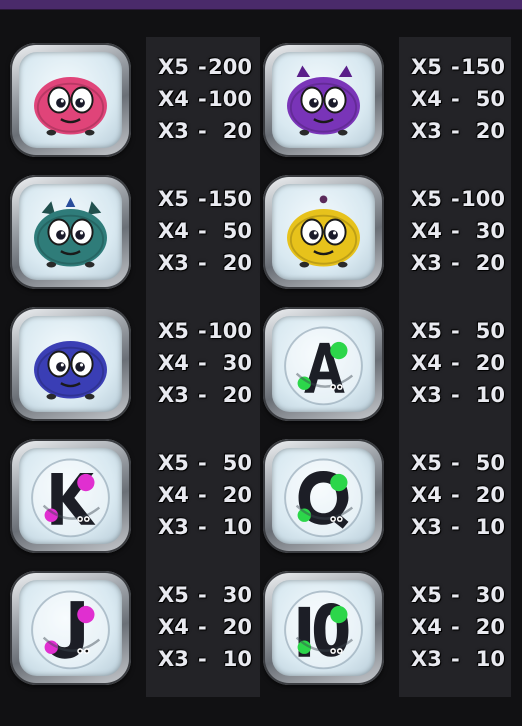  What do you see at coordinates (230, 99) in the screenshot?
I see `payout-value: 100` at bounding box center [230, 99].